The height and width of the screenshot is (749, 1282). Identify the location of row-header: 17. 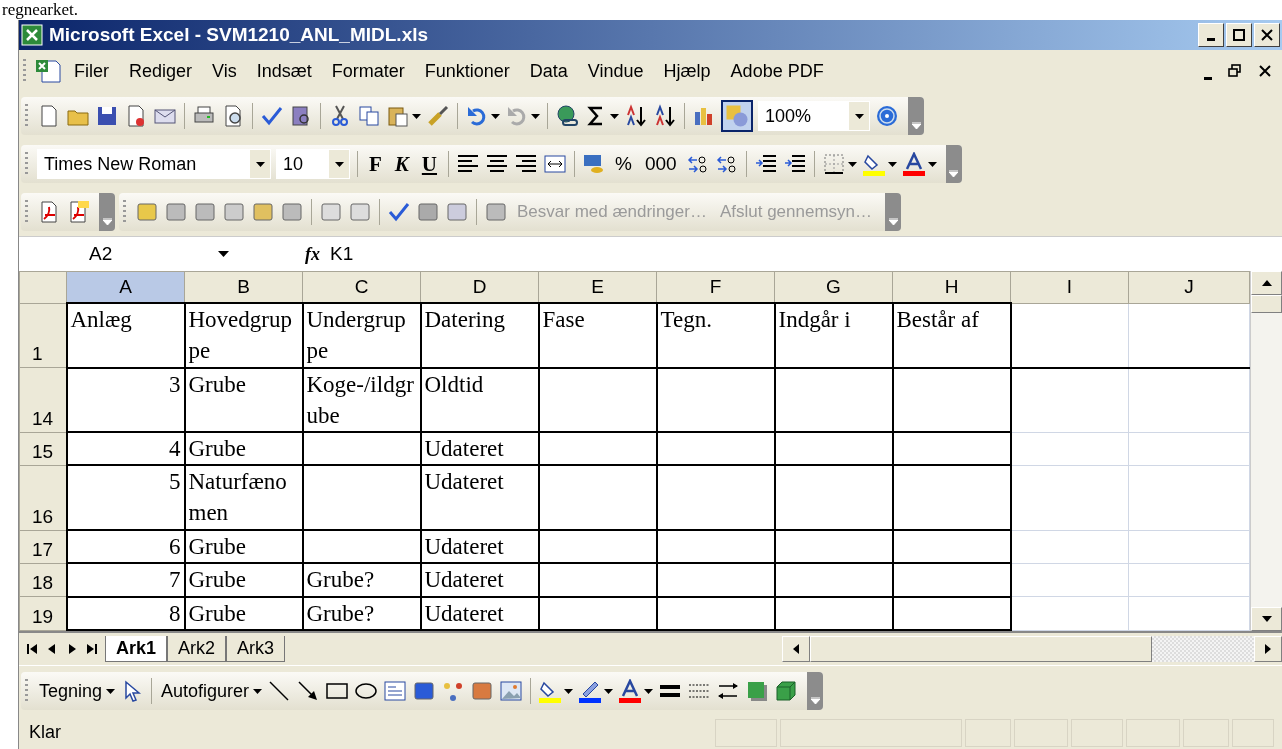
(43, 547).